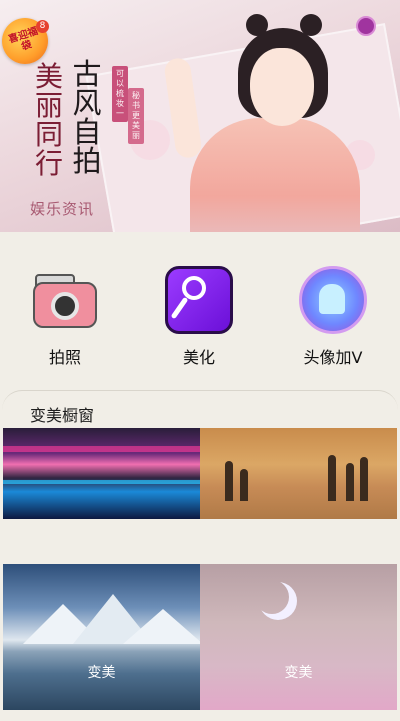 This screenshot has width=400, height=721. I want to click on crescent-moon-decoration, so click(272, 597).